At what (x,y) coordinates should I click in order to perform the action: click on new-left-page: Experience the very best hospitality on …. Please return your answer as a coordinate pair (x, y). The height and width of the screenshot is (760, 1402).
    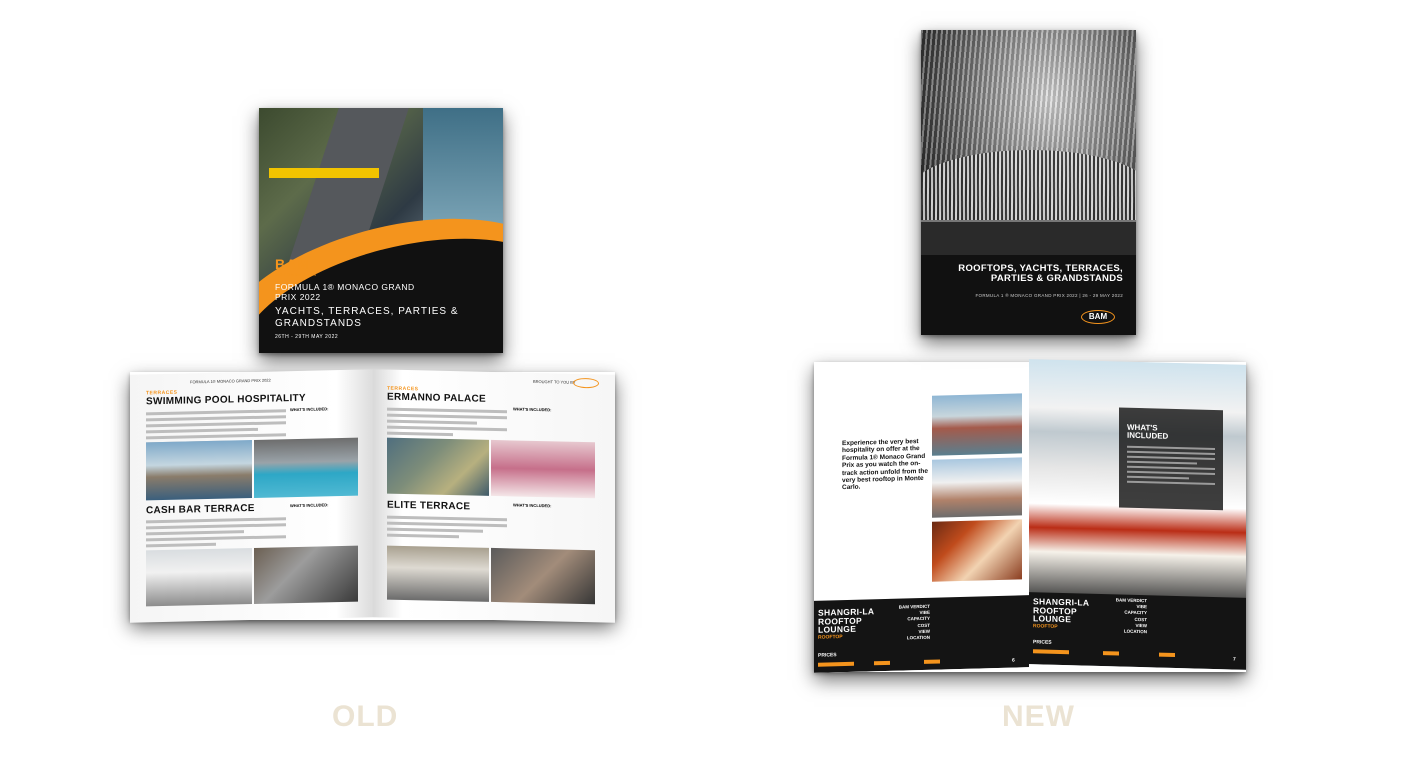
    Looking at the image, I should click on (921, 520).